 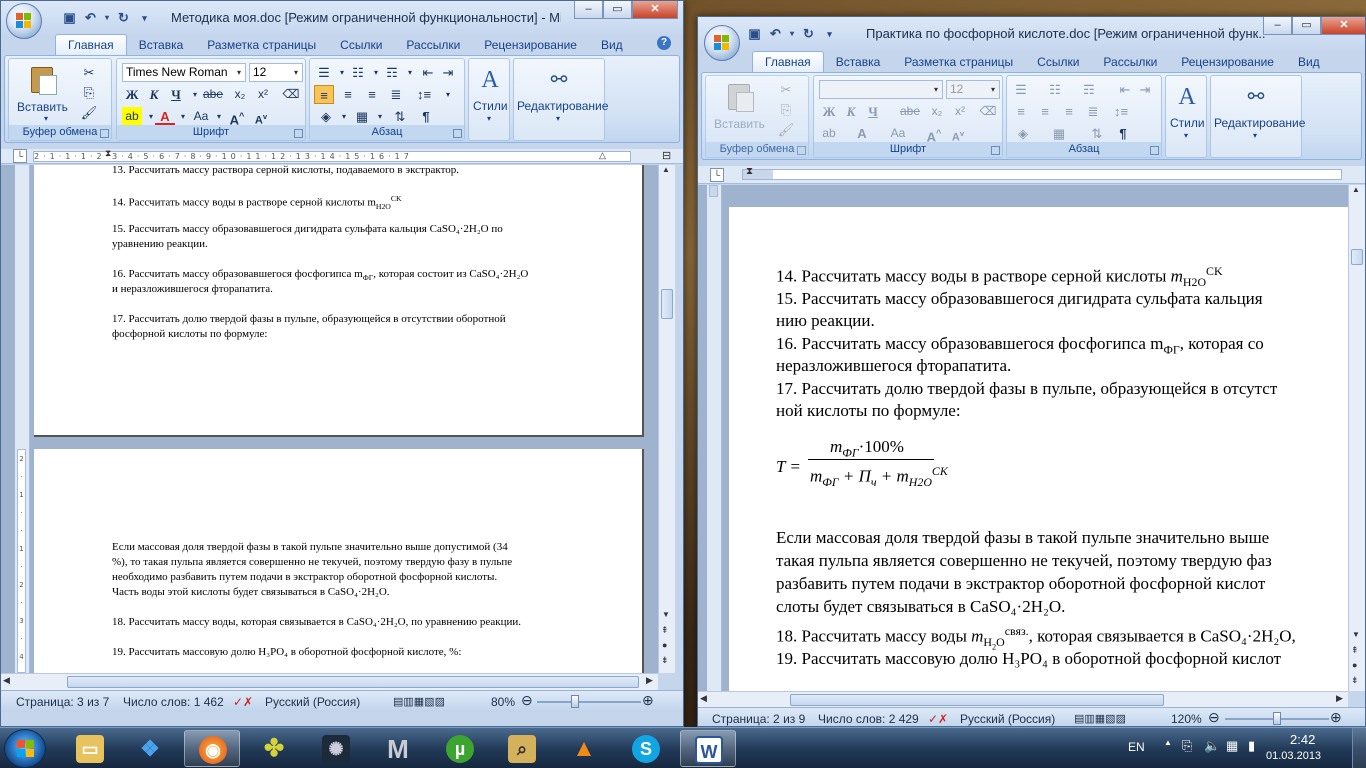 What do you see at coordinates (1136, 747) in the screenshot?
I see `language-indicator: EN` at bounding box center [1136, 747].